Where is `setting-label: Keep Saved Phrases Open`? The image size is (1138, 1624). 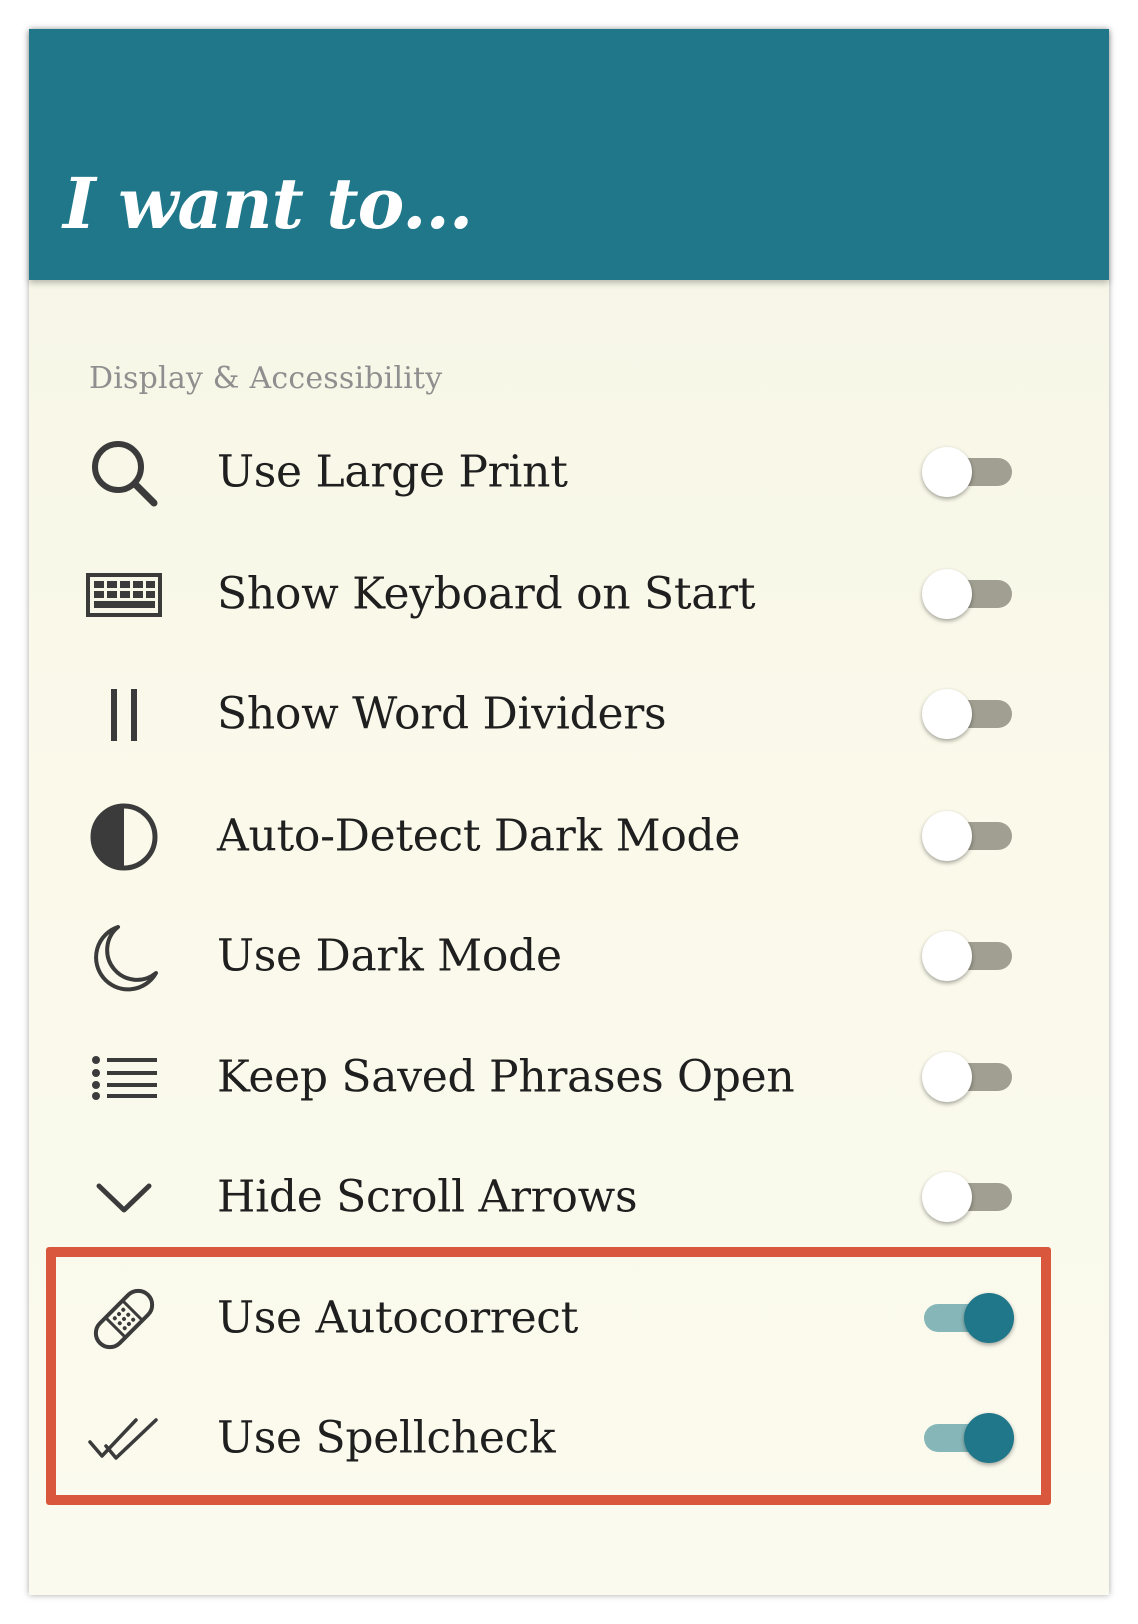 setting-label: Keep Saved Phrases Open is located at coordinates (506, 1077).